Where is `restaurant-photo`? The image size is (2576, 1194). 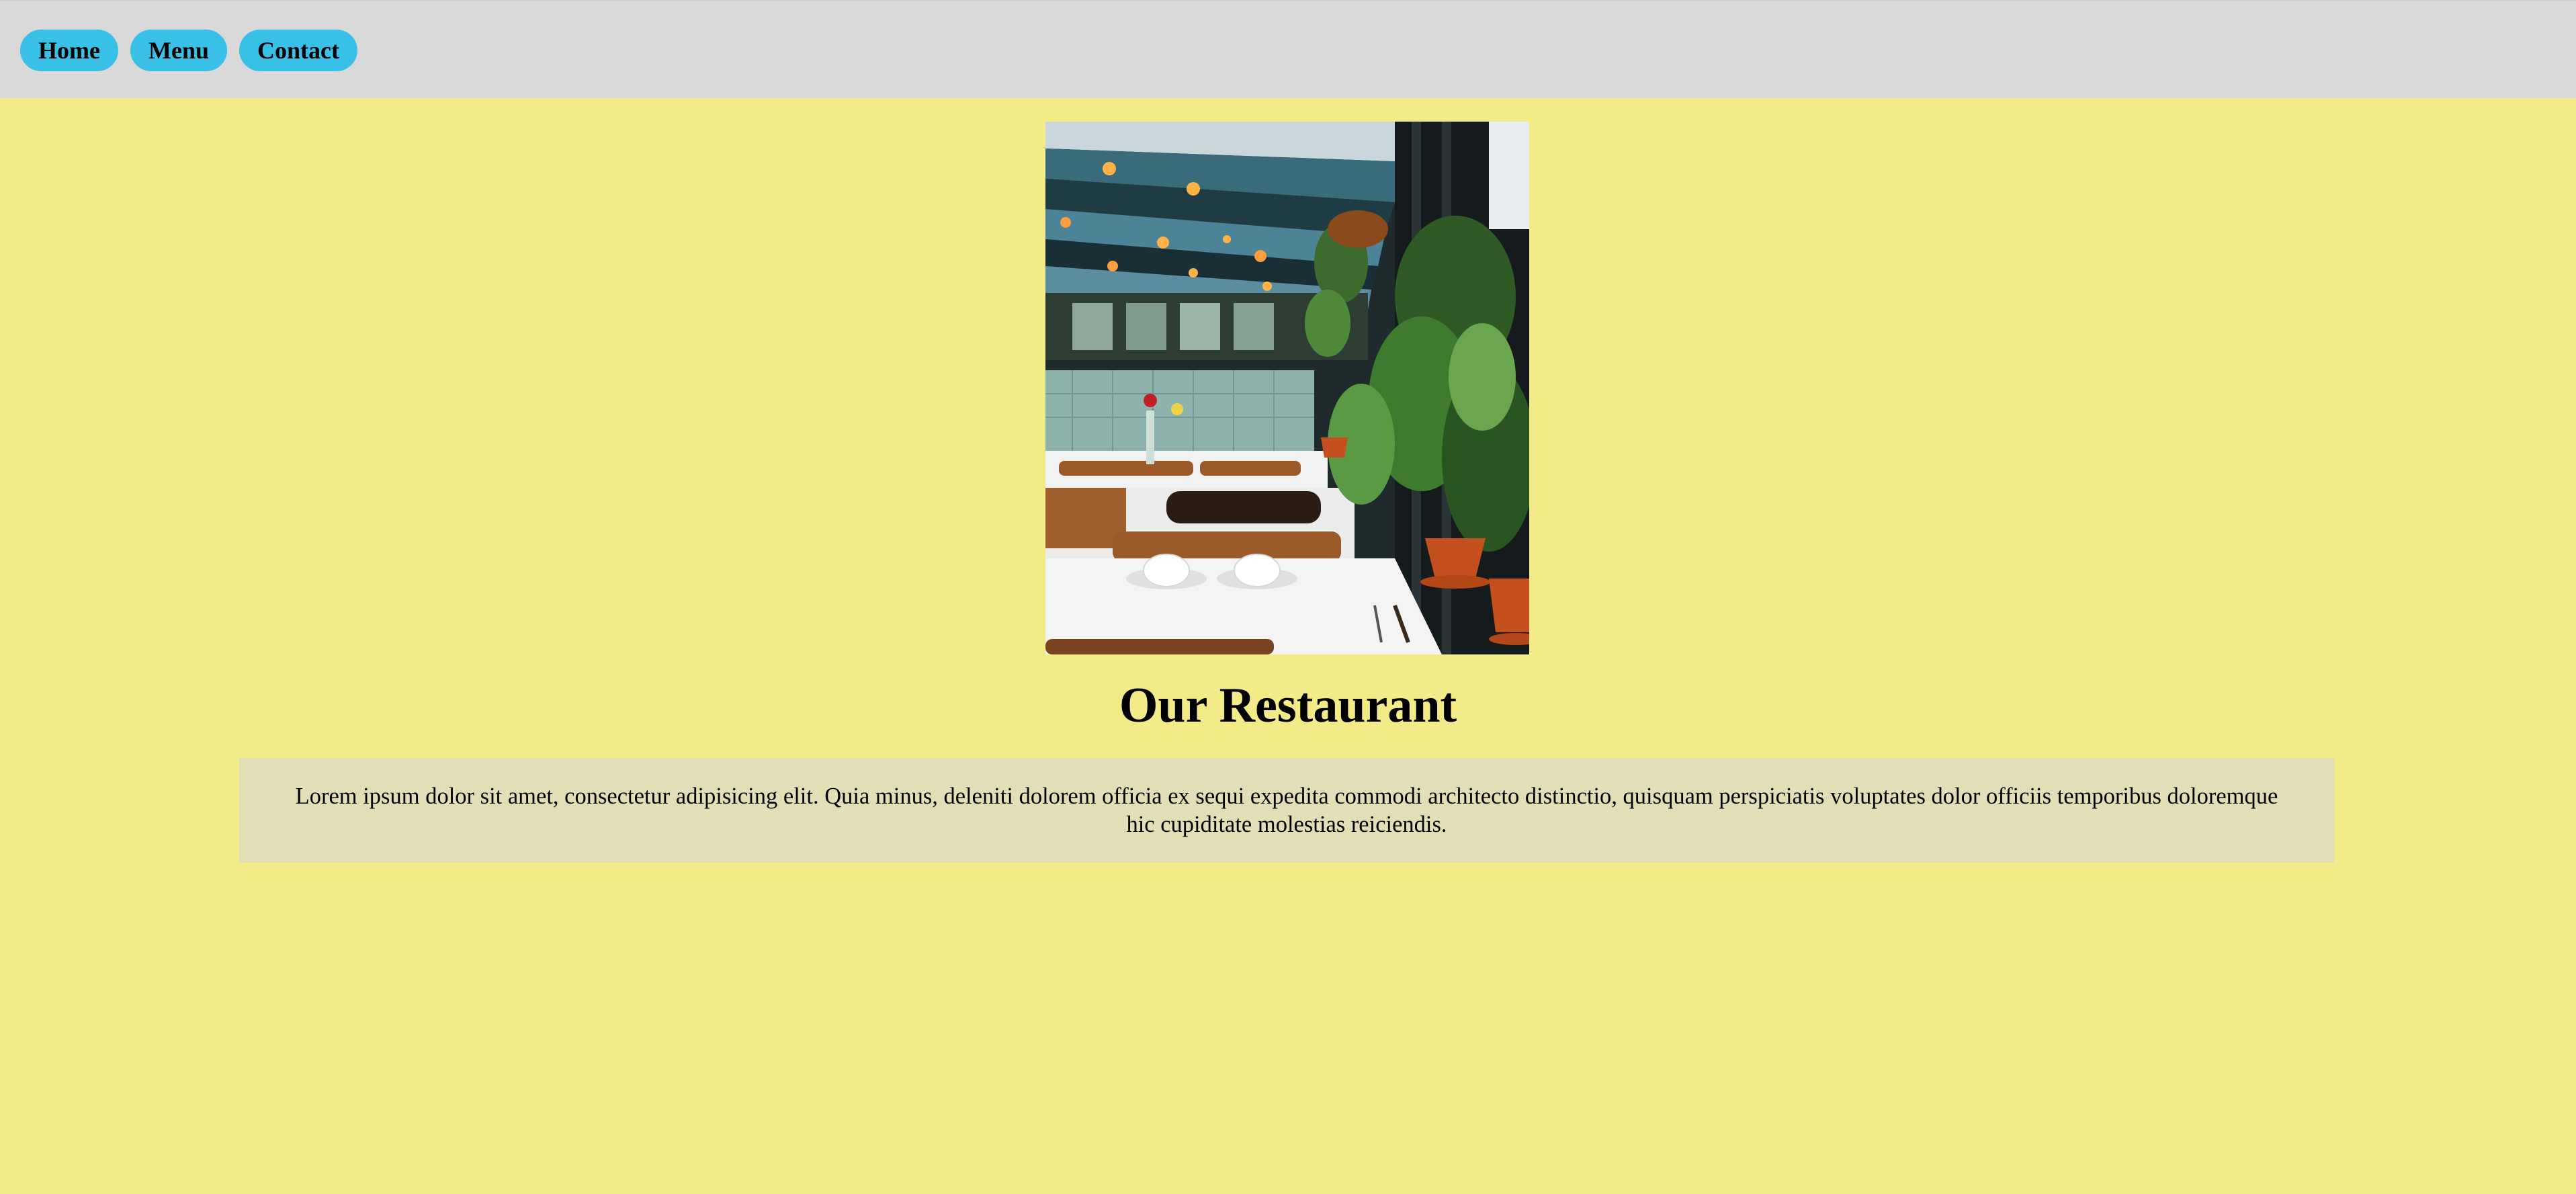 restaurant-photo is located at coordinates (1287, 388).